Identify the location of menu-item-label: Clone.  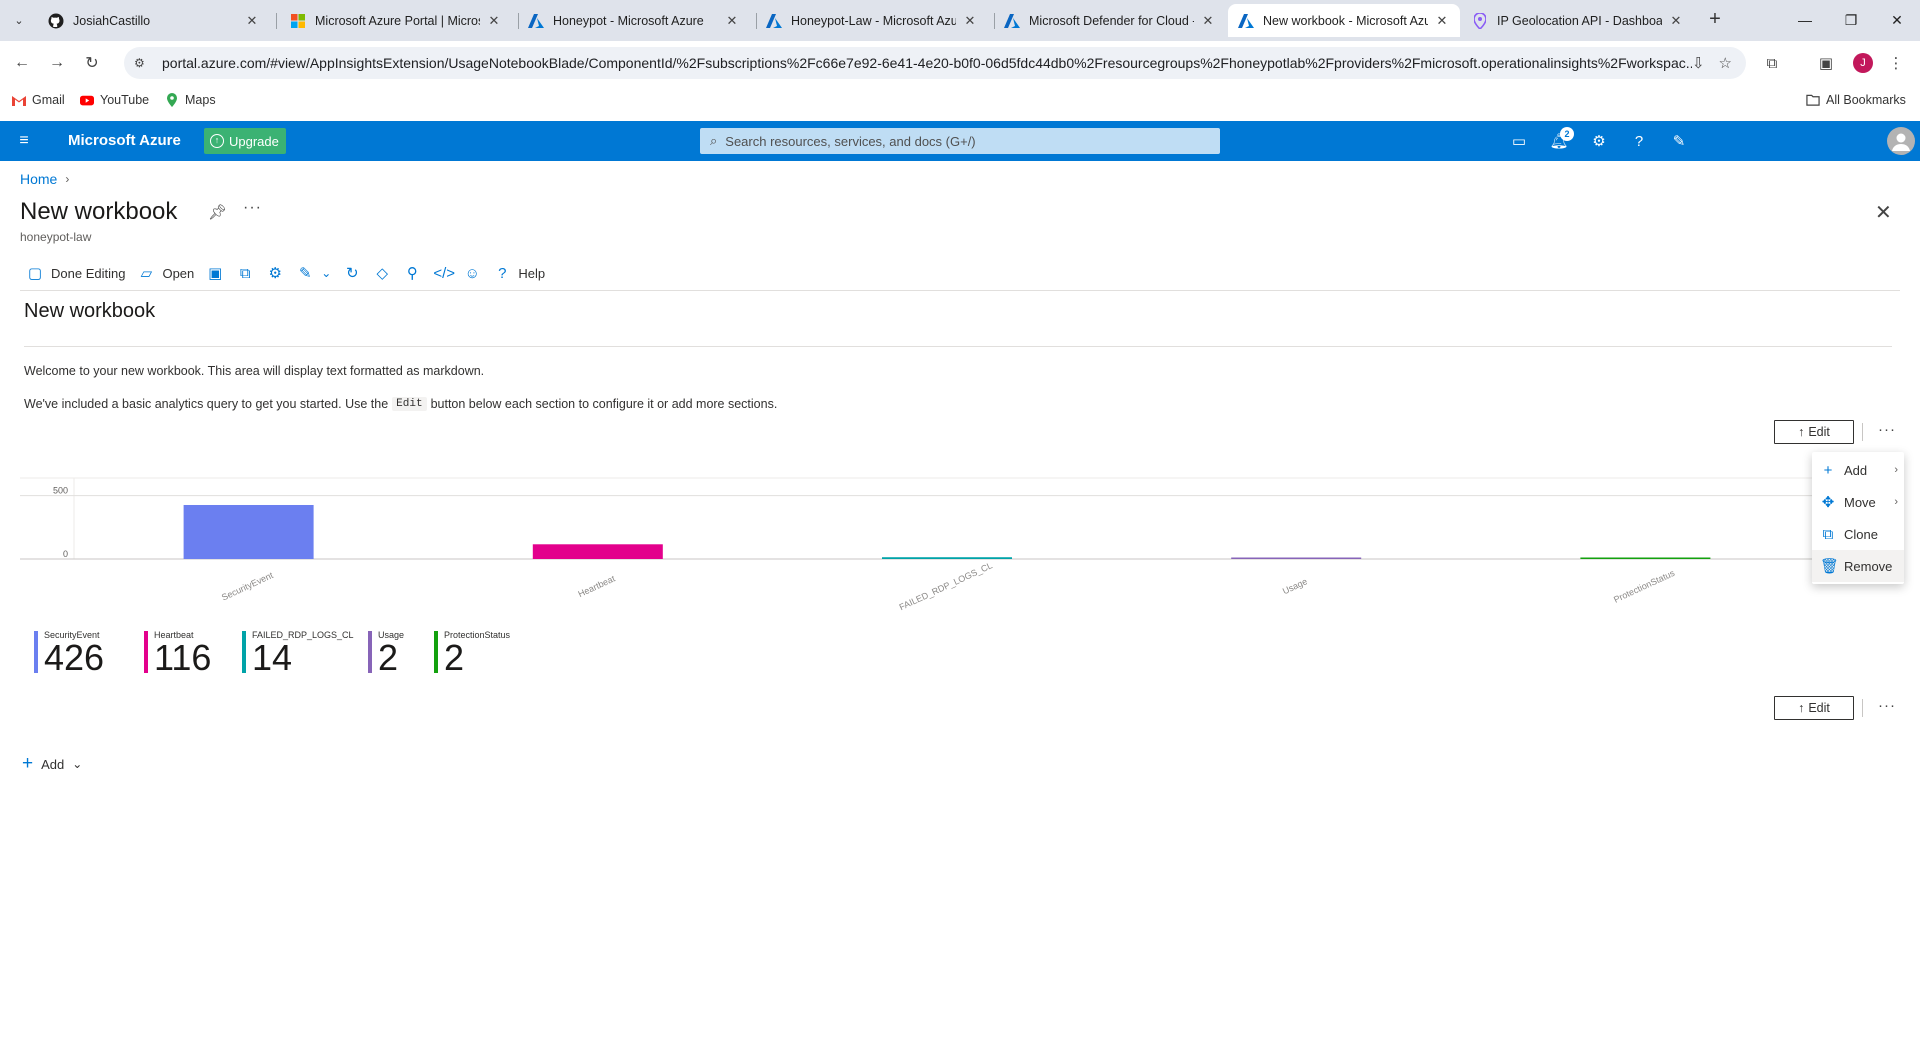
(1861, 534).